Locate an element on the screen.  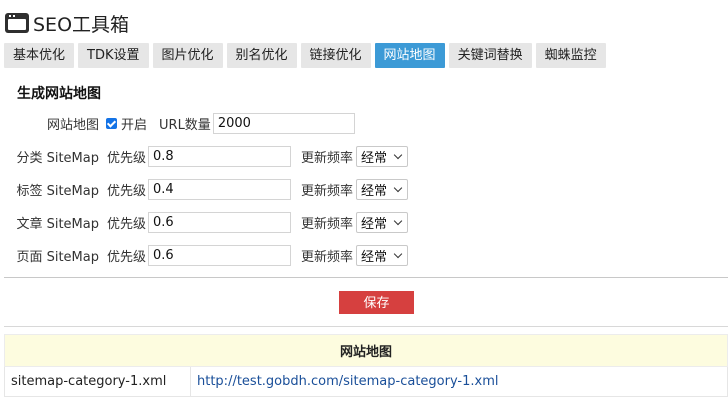
category-freq-select: 经常 is located at coordinates (382, 156).